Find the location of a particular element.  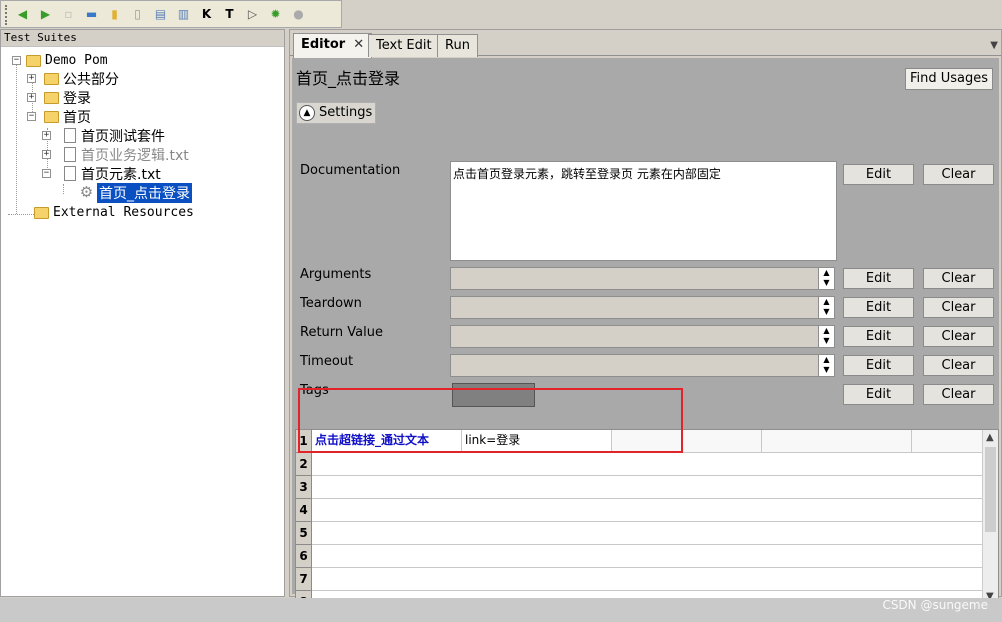

tree-node-label: 首页测试套件 is located at coordinates (123, 136).